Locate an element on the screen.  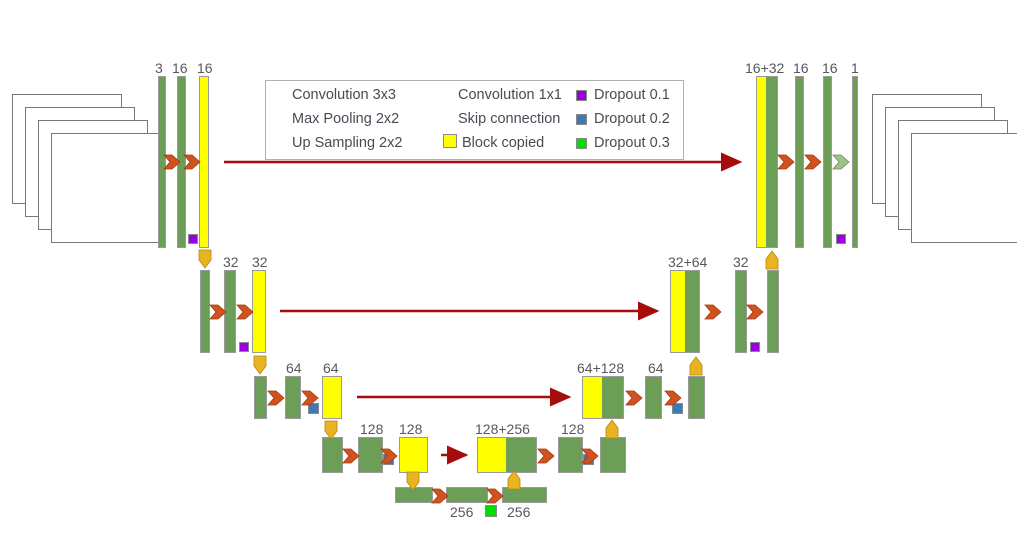
dropout-02-enc3 is located at coordinates (313, 408).